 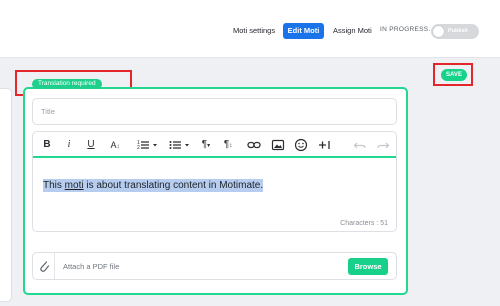 I want to click on italic-icon: i, so click(x=69, y=145).